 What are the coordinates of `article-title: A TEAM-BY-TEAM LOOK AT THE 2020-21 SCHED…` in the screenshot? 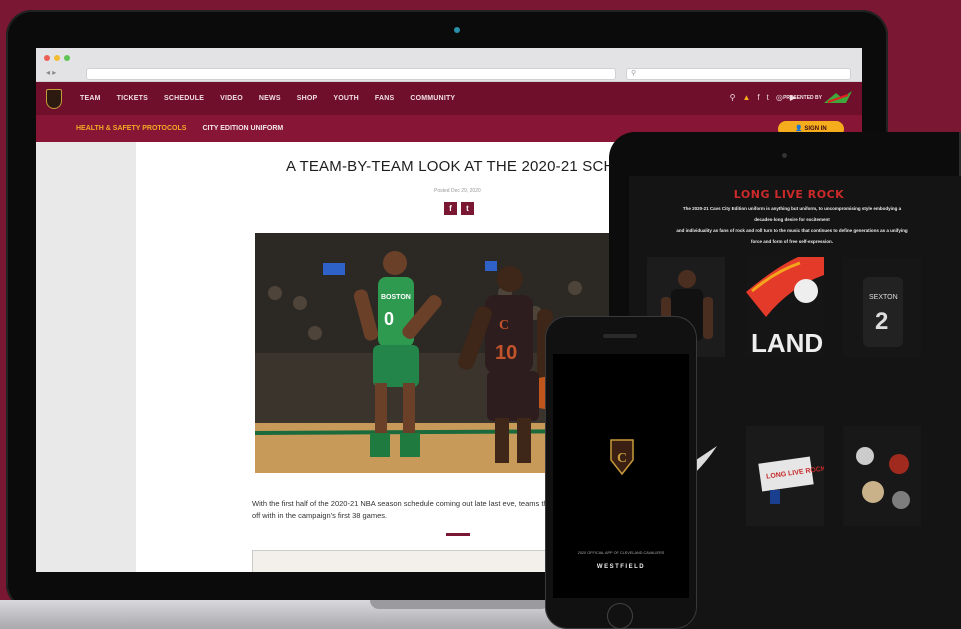 It's located at (466, 166).